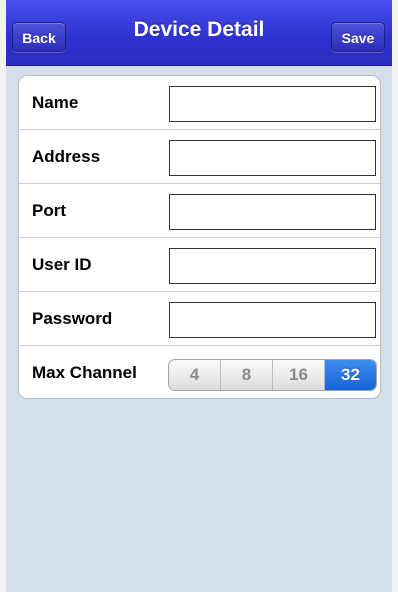 This screenshot has height=592, width=398. I want to click on address-row: Address, so click(199, 157).